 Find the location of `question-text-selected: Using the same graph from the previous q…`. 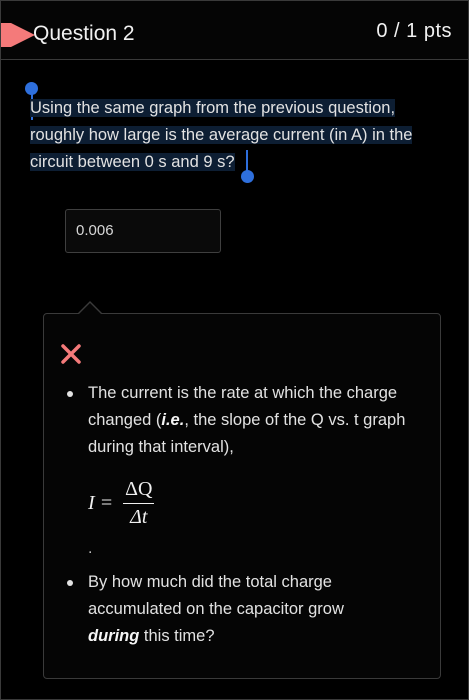

question-text-selected: Using the same graph from the previous q… is located at coordinates (221, 135).